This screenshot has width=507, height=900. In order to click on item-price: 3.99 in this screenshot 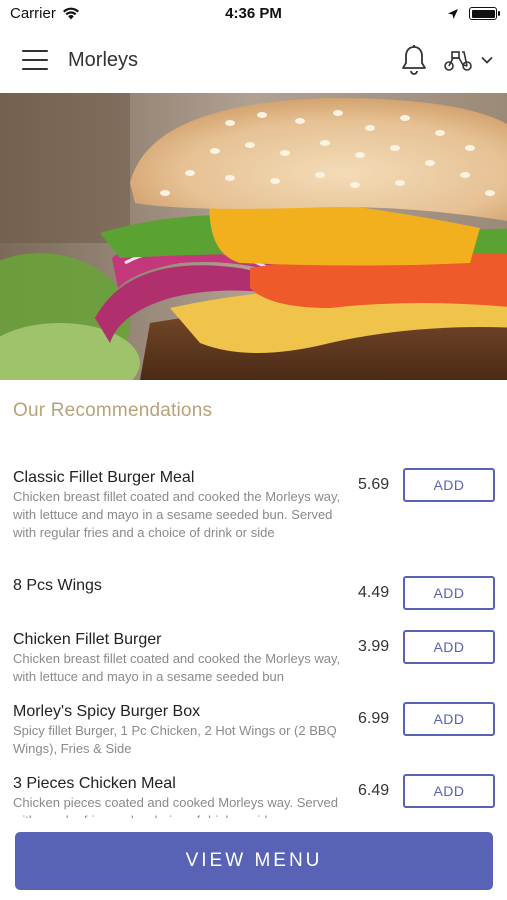, I will do `click(374, 646)`.